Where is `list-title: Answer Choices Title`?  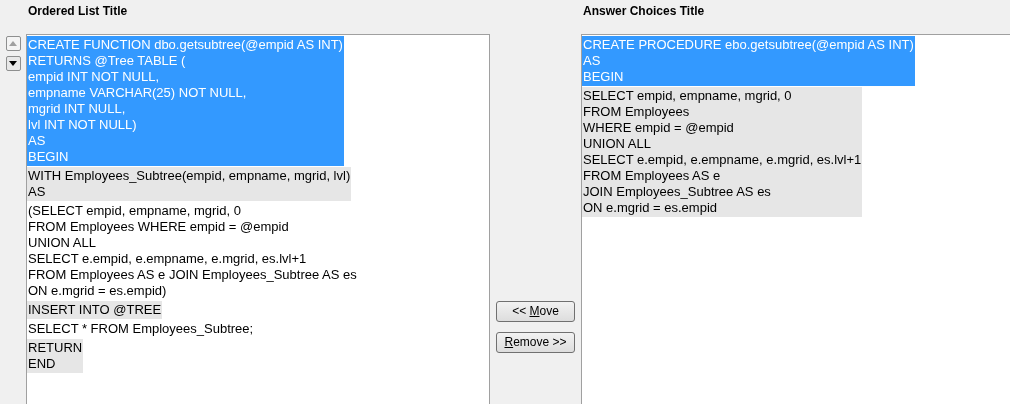
list-title: Answer Choices Title is located at coordinates (644, 11).